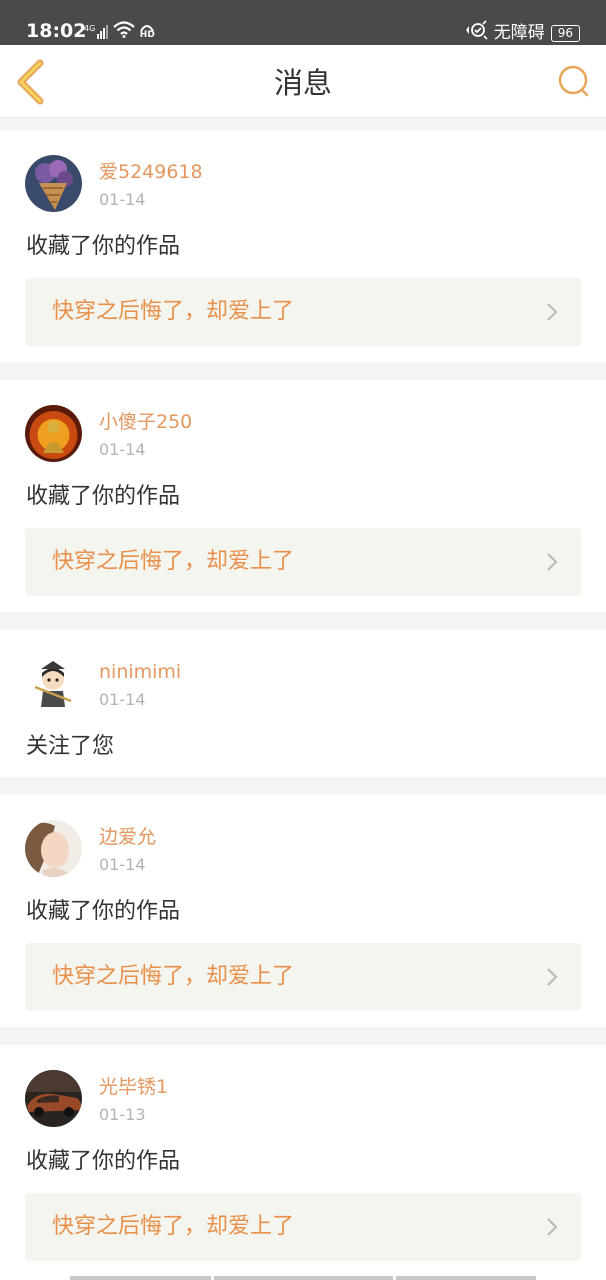 Image resolution: width=606 pixels, height=1280 pixels. What do you see at coordinates (140, 672) in the screenshot?
I see `username: ninimimi` at bounding box center [140, 672].